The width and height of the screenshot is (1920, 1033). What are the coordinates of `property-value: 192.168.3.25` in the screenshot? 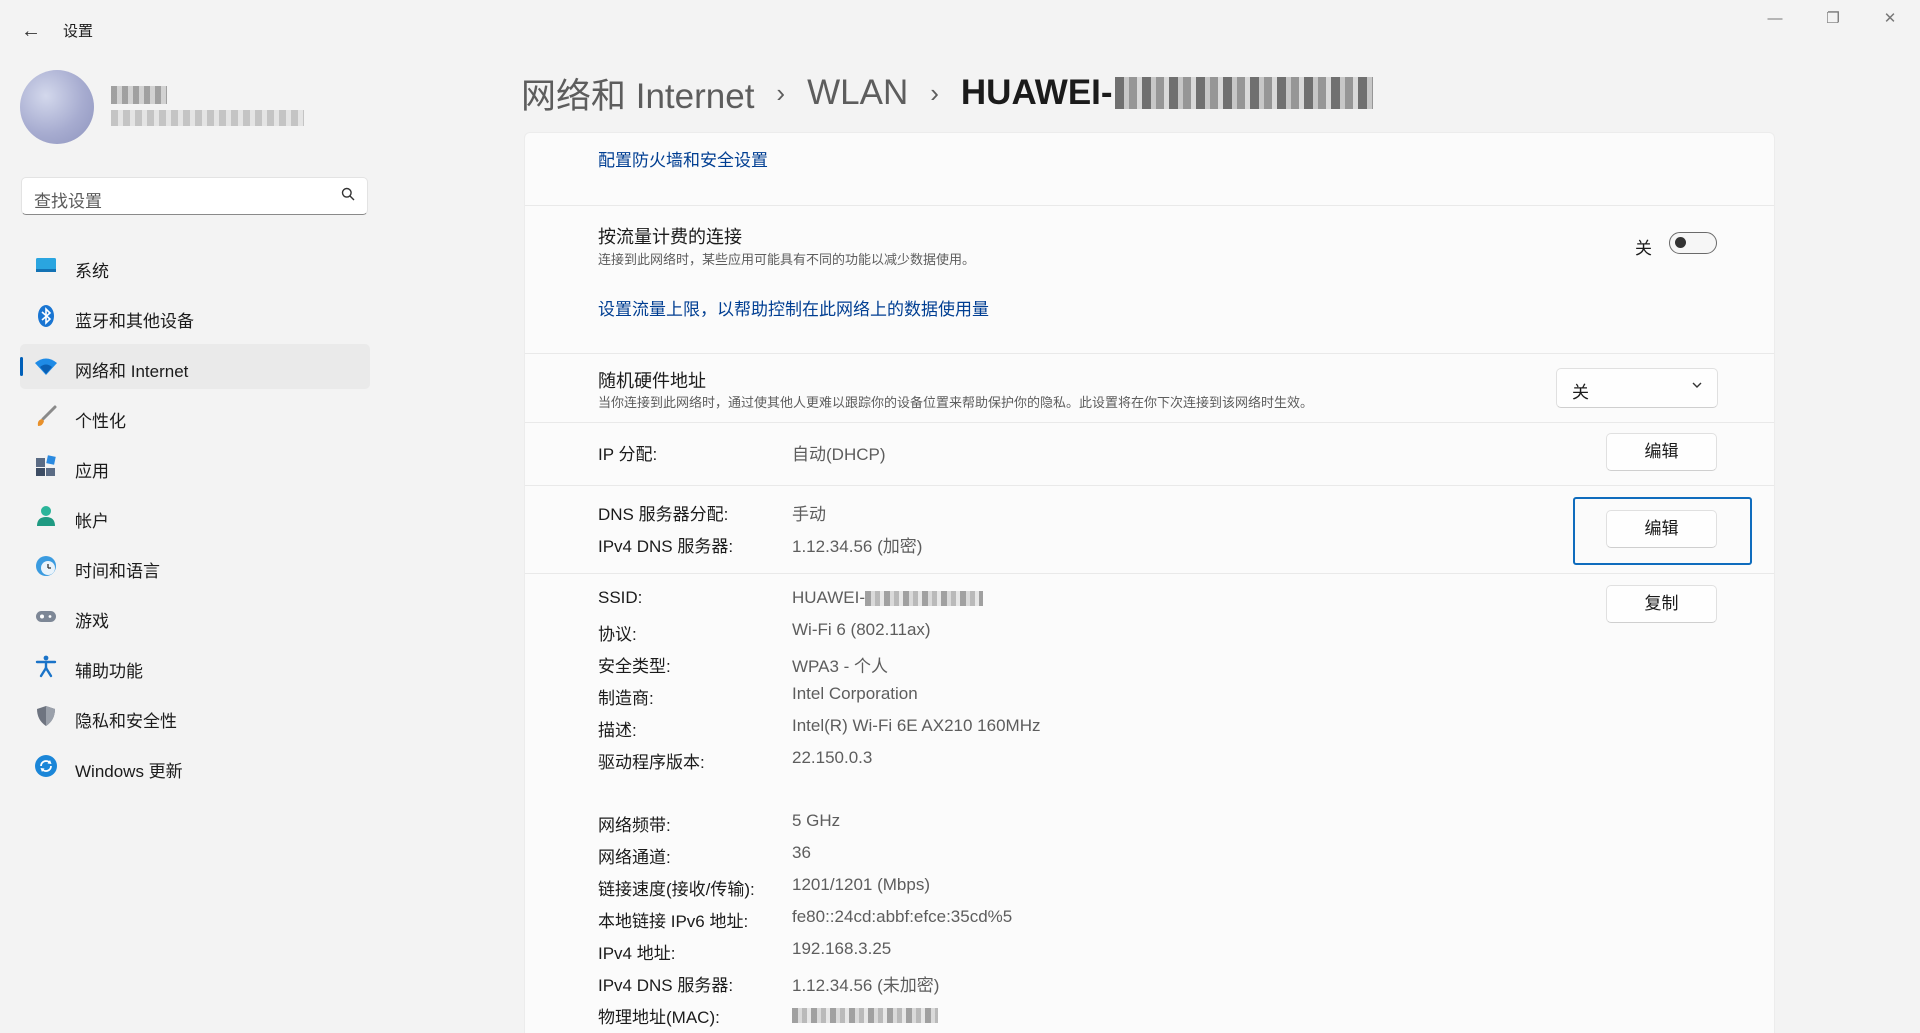 It's located at (842, 948).